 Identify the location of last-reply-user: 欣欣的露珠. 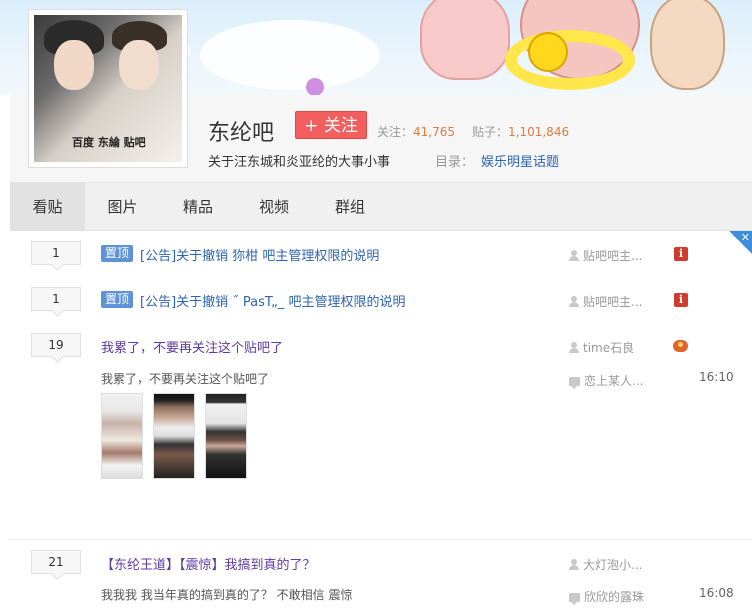
(606, 596).